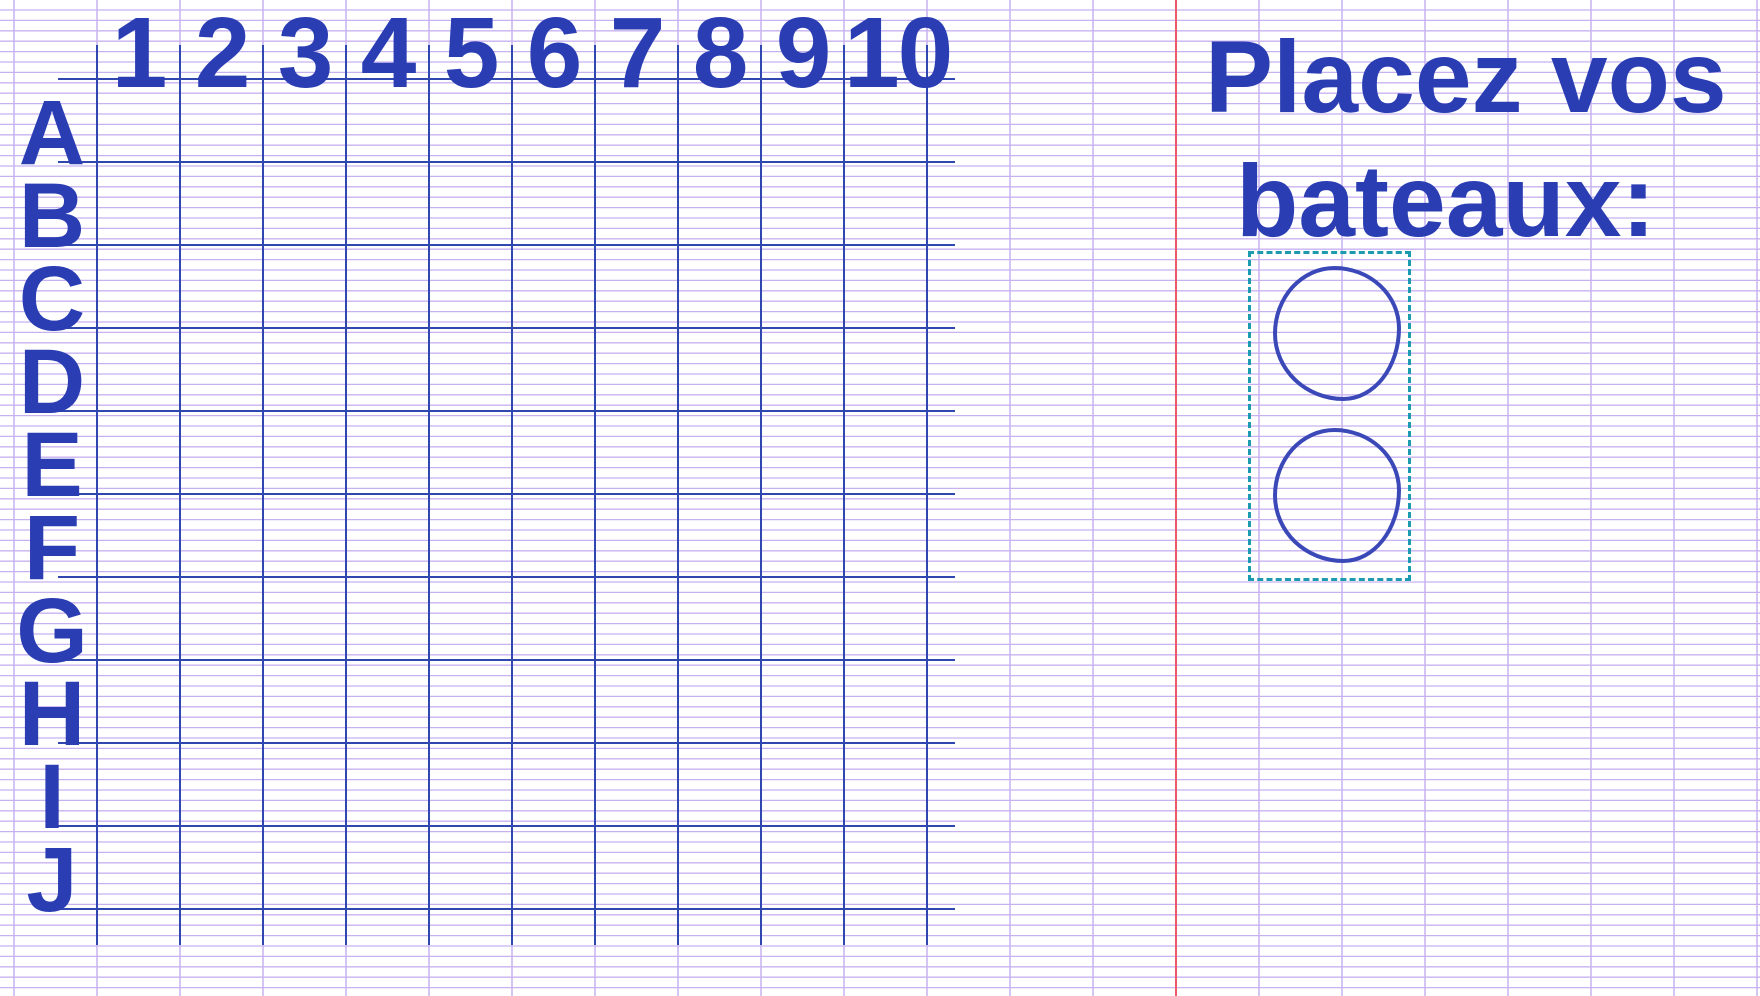  Describe the element at coordinates (554, 54) in the screenshot. I see `column-label: 6` at that location.